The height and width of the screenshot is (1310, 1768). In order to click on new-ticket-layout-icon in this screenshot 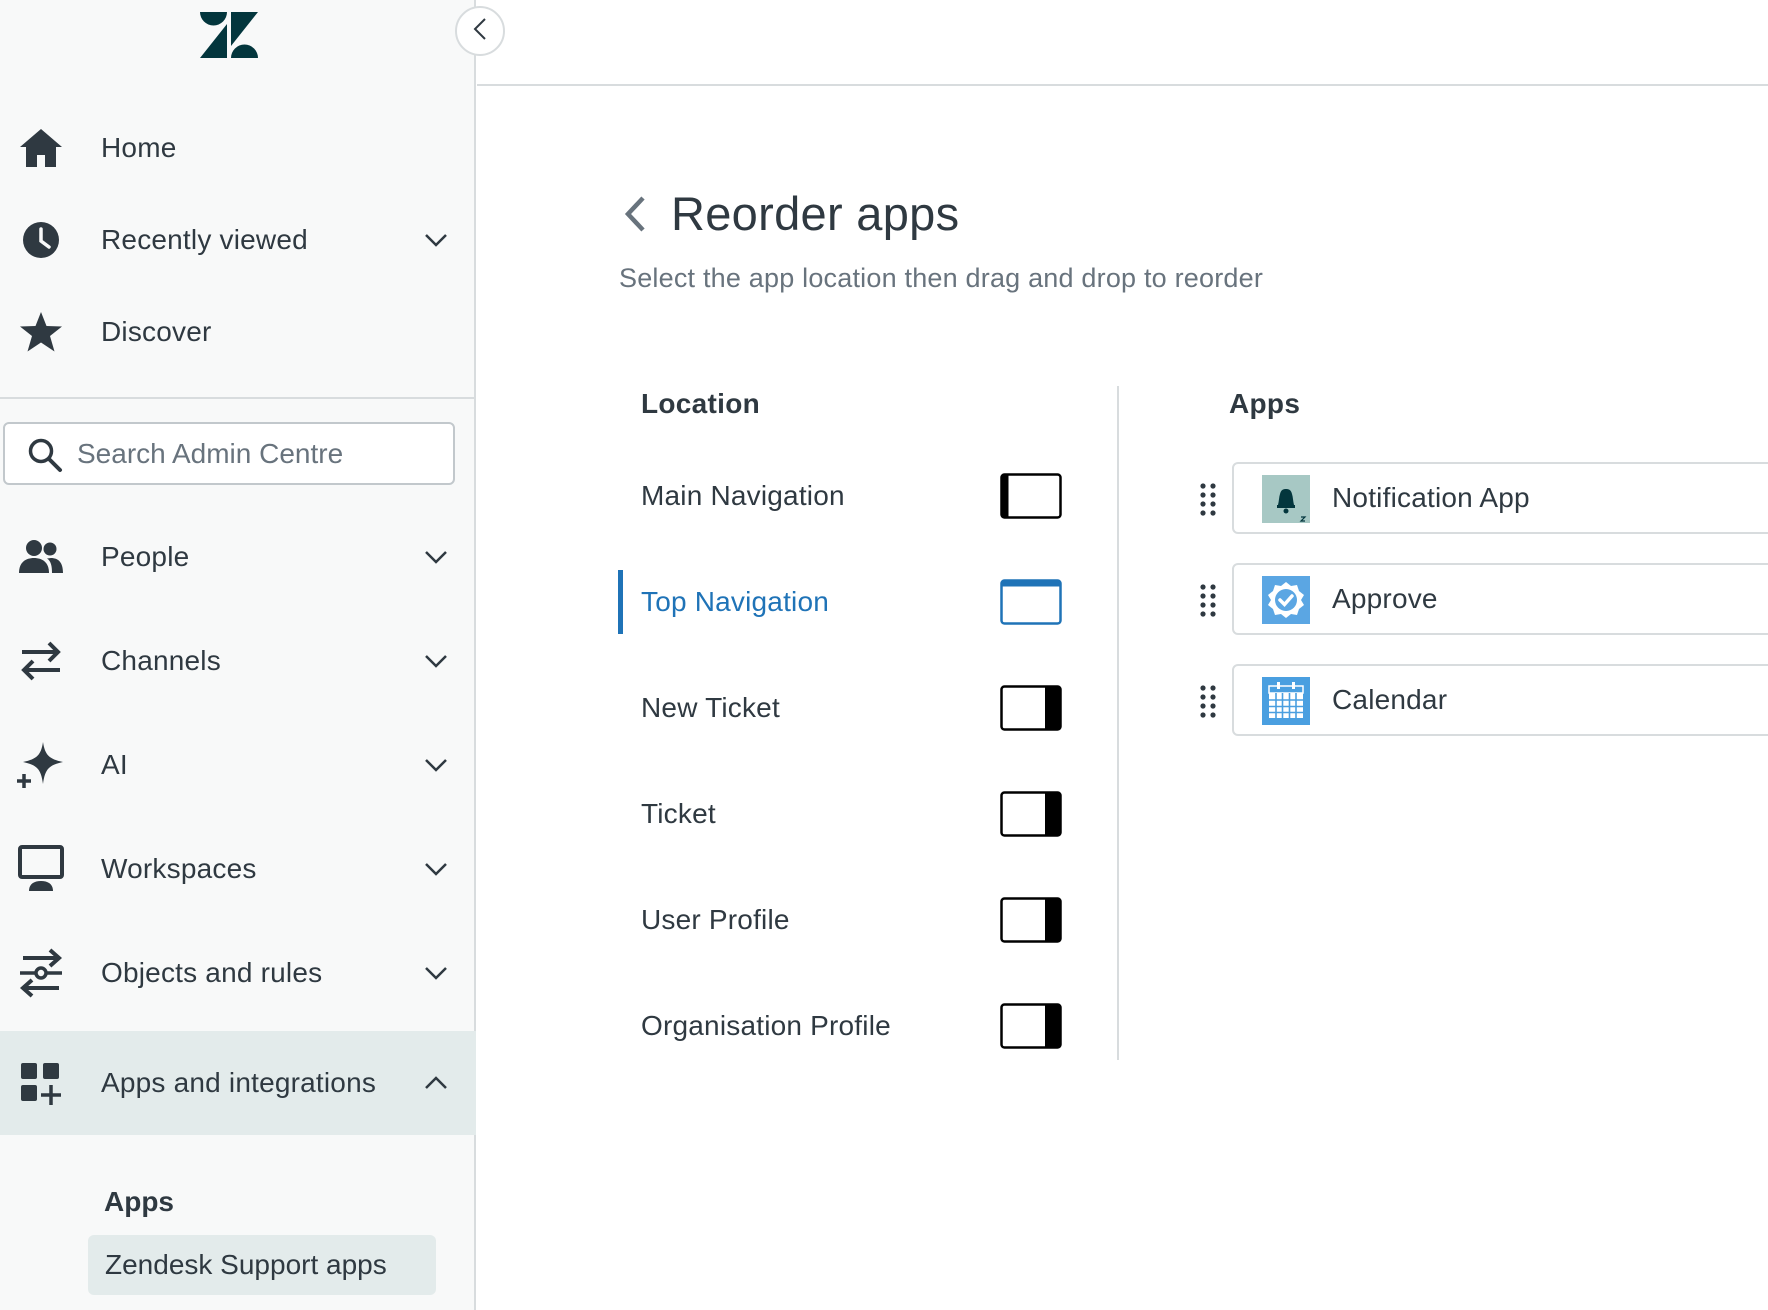, I will do `click(1031, 710)`.